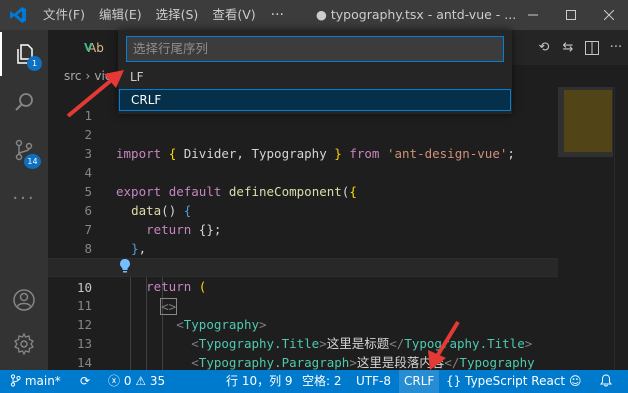 This screenshot has width=628, height=393. I want to click on problems-indicator: ⓧ 0 ⚠ 35, so click(136, 381).